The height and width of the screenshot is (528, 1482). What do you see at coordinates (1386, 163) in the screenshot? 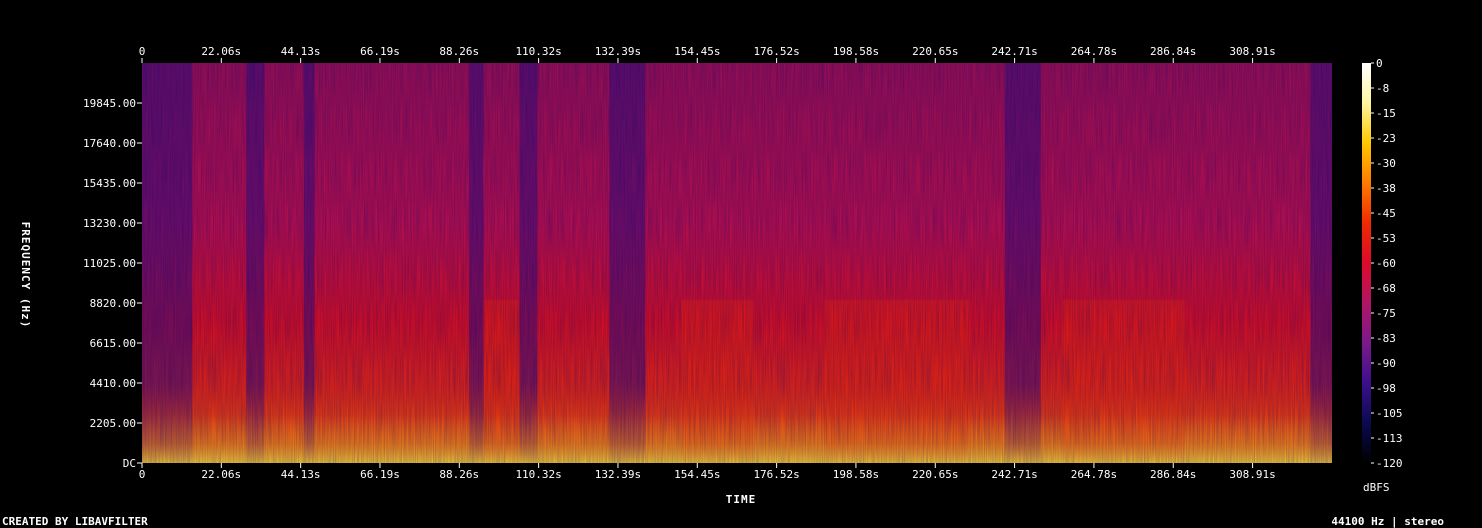
I see `colorbar-tick-label: -30` at bounding box center [1386, 163].